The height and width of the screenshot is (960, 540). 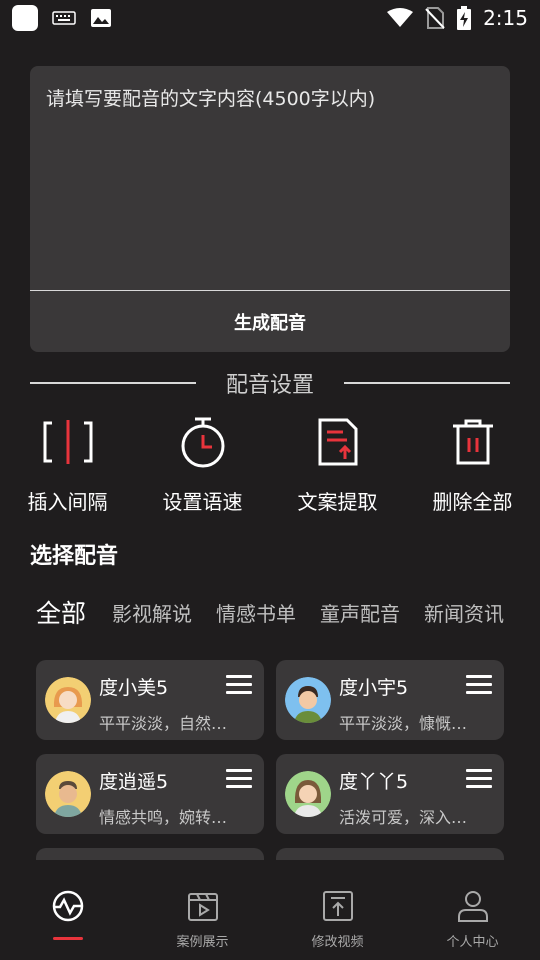 I want to click on tab-child-voice: 童声配音, so click(x=360, y=612).